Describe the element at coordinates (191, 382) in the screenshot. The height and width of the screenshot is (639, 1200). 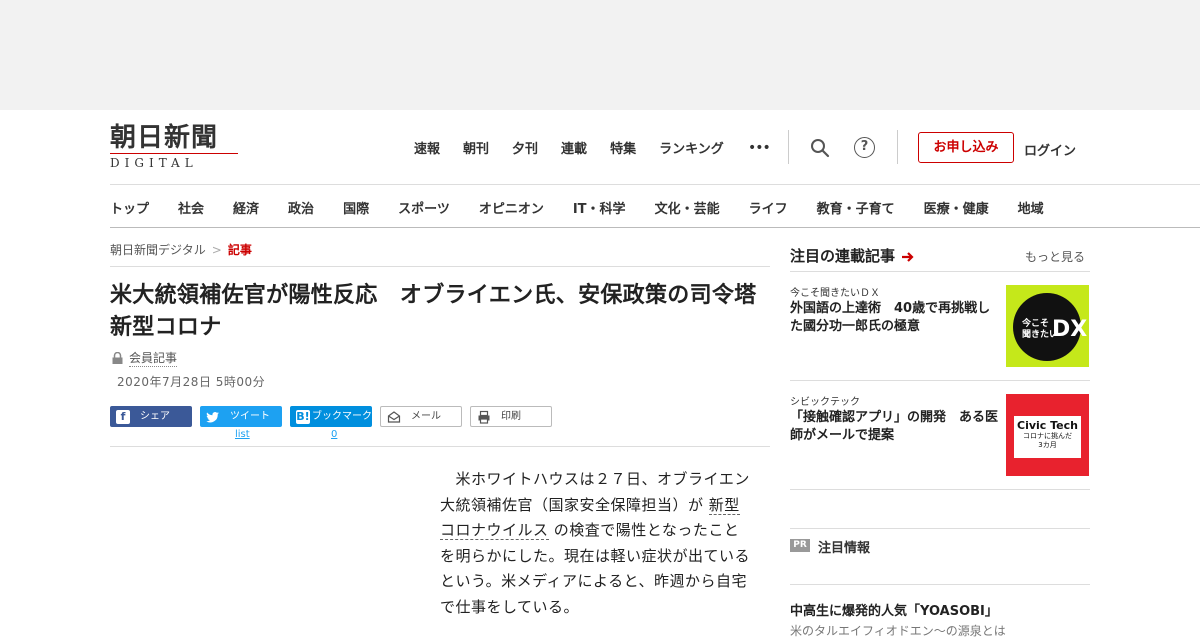
I see `publish-date: 2020年7月28日 5時00分` at that location.